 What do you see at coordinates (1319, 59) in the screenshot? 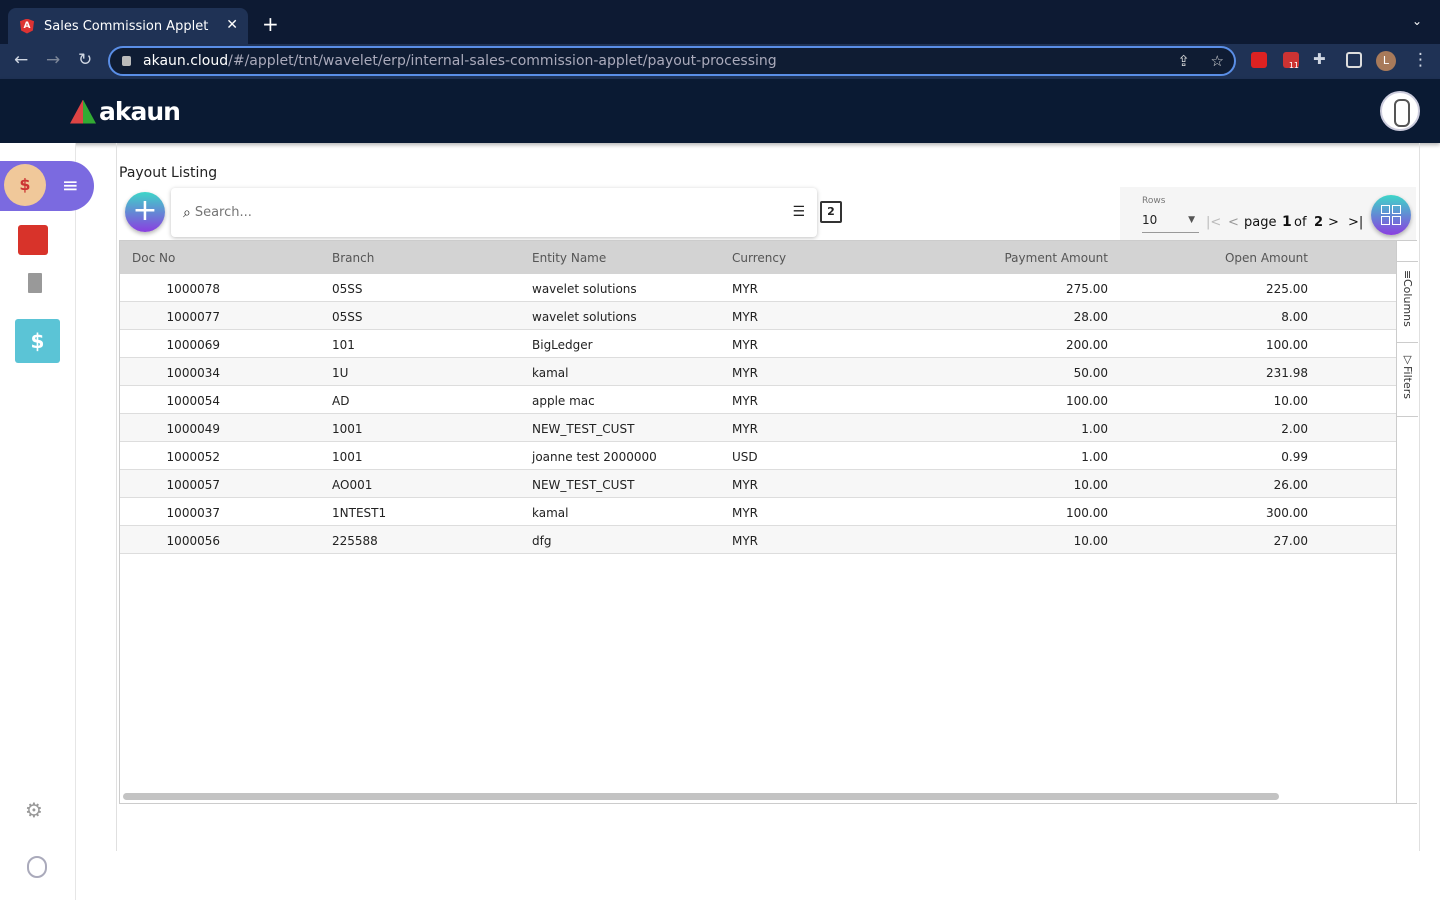
I see `puzzle-icon: ✚` at bounding box center [1319, 59].